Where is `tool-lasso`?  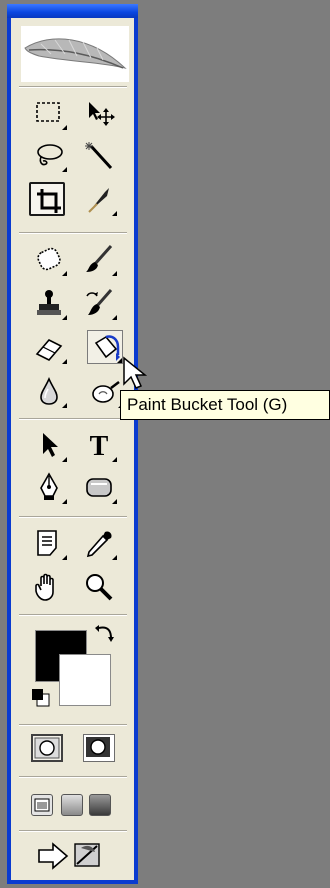 tool-lasso is located at coordinates (49, 155).